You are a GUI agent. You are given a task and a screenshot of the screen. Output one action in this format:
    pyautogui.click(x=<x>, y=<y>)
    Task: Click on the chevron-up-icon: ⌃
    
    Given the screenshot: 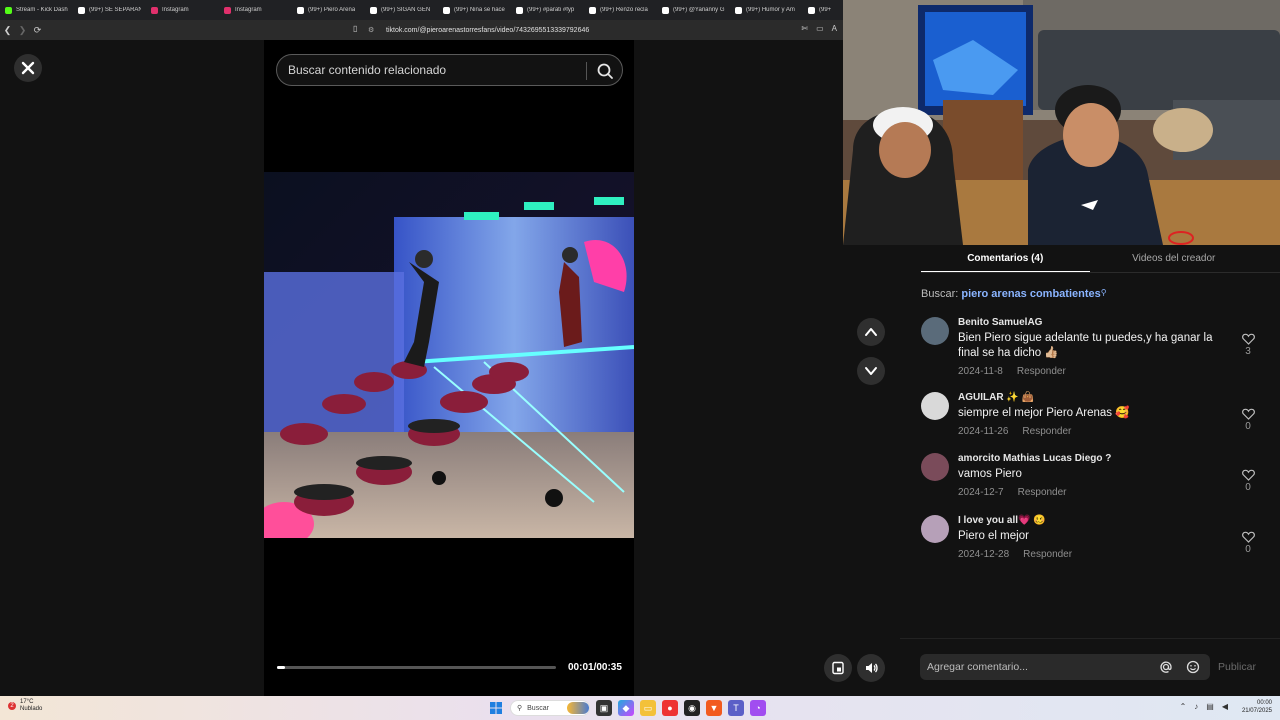 What is the action you would take?
    pyautogui.click(x=1183, y=706)
    